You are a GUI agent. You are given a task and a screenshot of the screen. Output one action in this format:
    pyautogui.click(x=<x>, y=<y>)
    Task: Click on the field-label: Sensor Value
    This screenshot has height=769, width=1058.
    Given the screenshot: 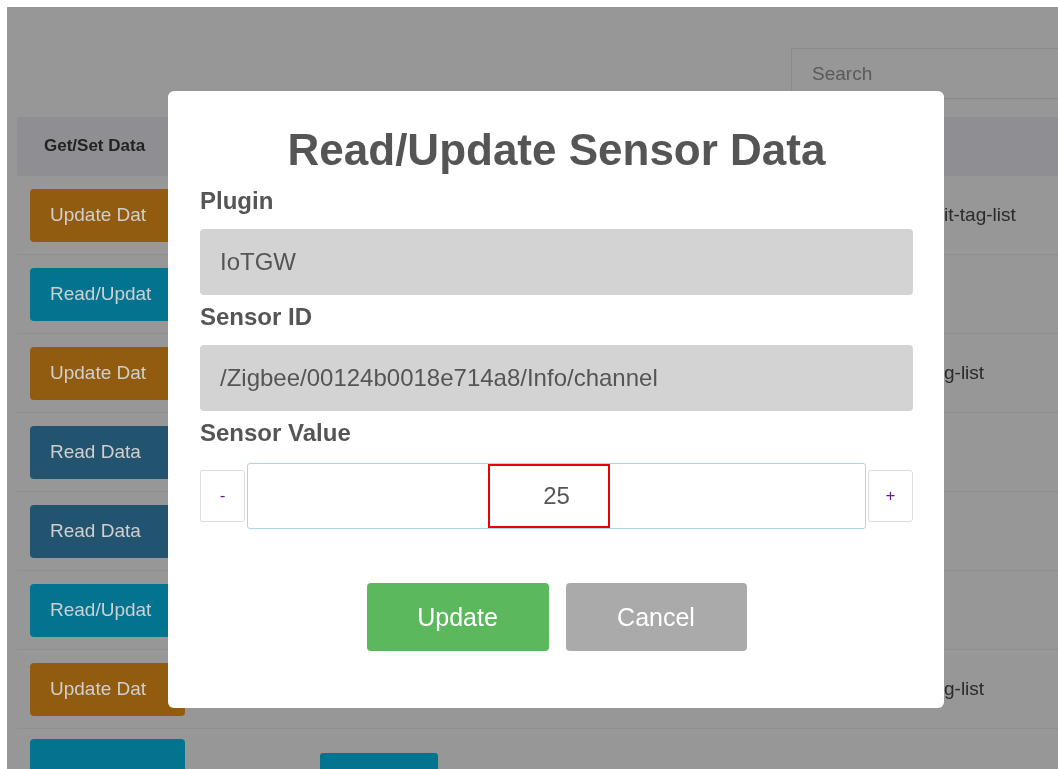 What is the action you would take?
    pyautogui.click(x=275, y=433)
    